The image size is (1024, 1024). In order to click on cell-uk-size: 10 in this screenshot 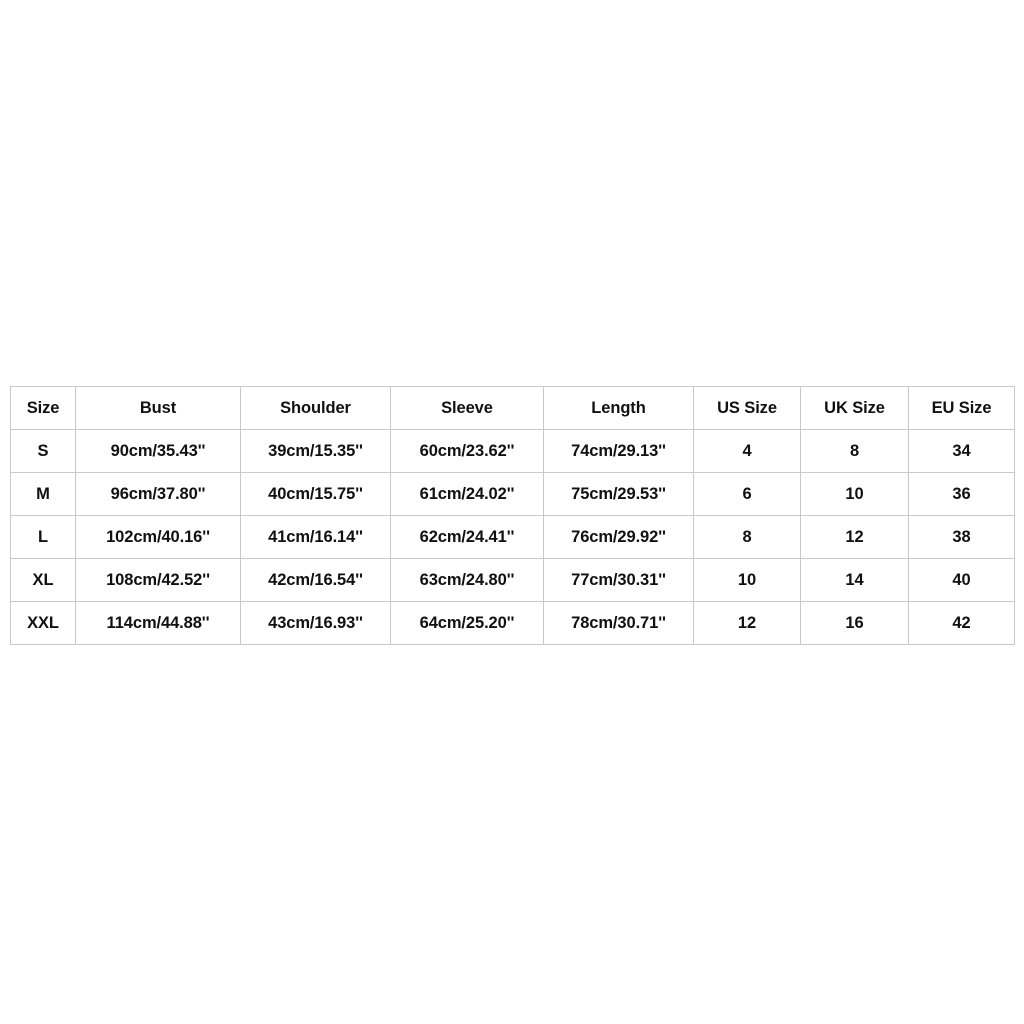, I will do `click(854, 494)`.